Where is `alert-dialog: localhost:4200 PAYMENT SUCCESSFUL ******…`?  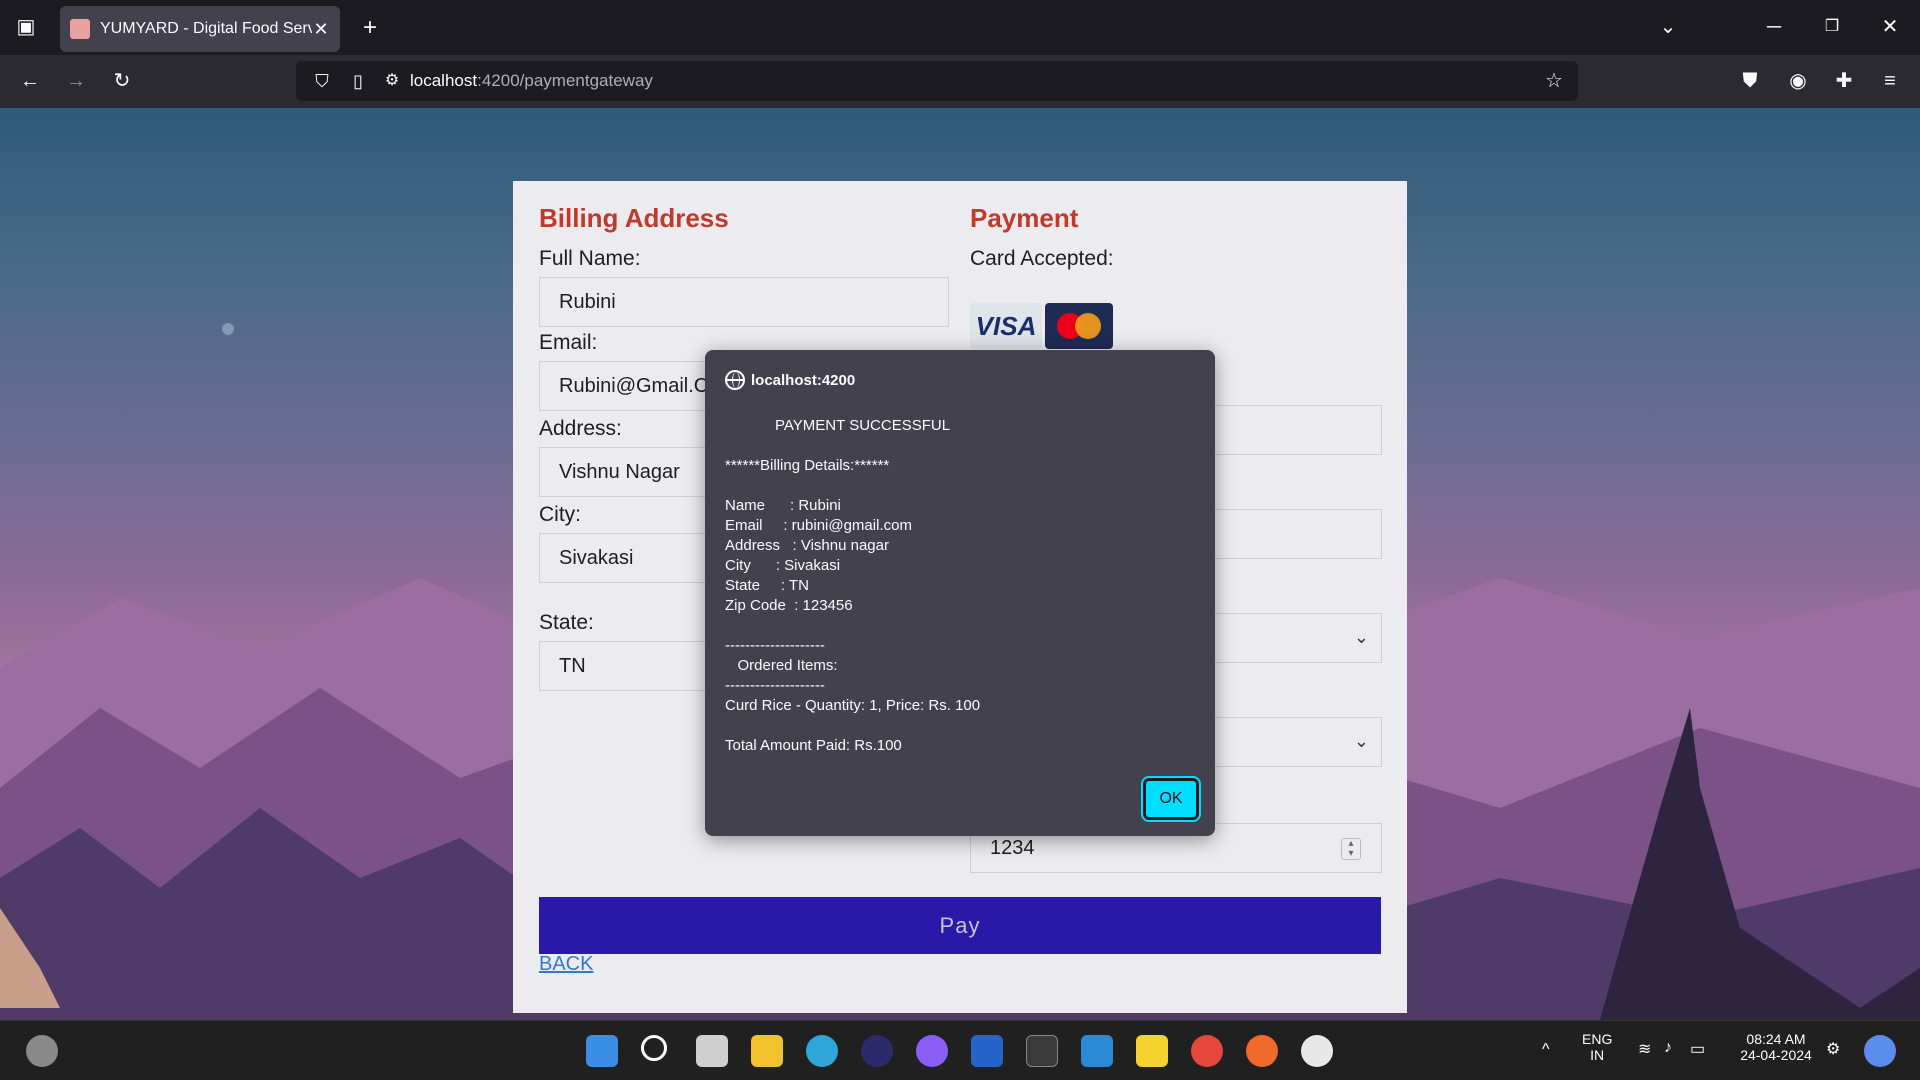 alert-dialog: localhost:4200 PAYMENT SUCCESSFUL ******… is located at coordinates (960, 593).